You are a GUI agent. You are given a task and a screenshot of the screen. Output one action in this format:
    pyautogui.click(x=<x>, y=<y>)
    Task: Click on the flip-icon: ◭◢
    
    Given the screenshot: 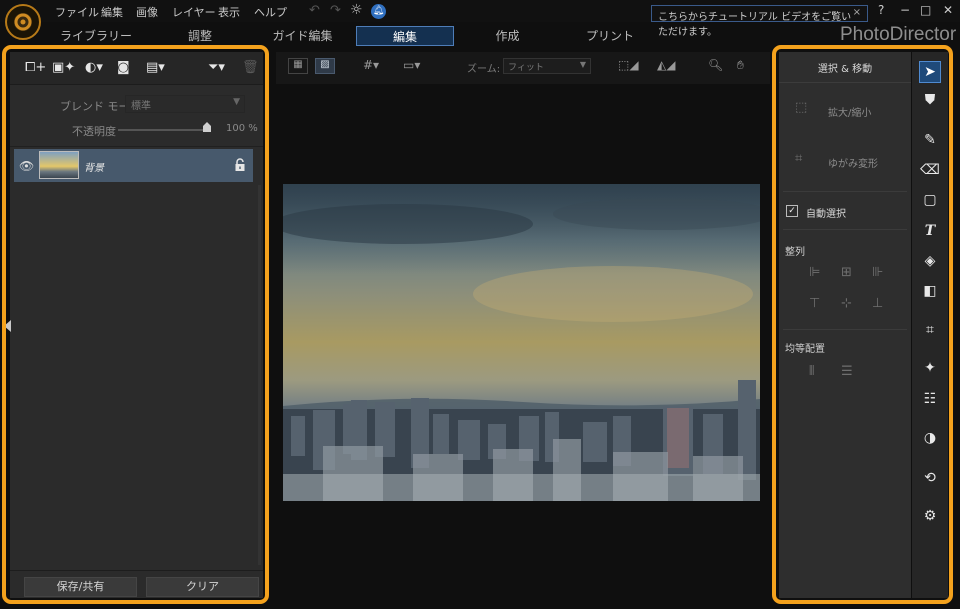 What is the action you would take?
    pyautogui.click(x=666, y=65)
    